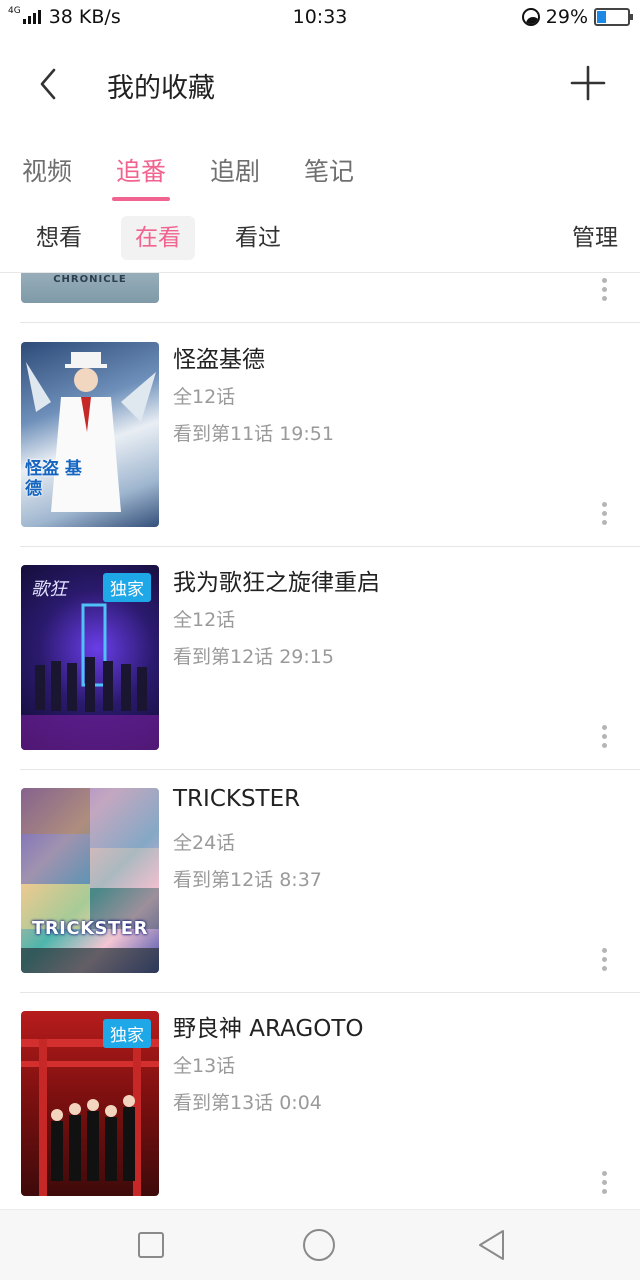  I want to click on battery-percent: 29%, so click(566, 17).